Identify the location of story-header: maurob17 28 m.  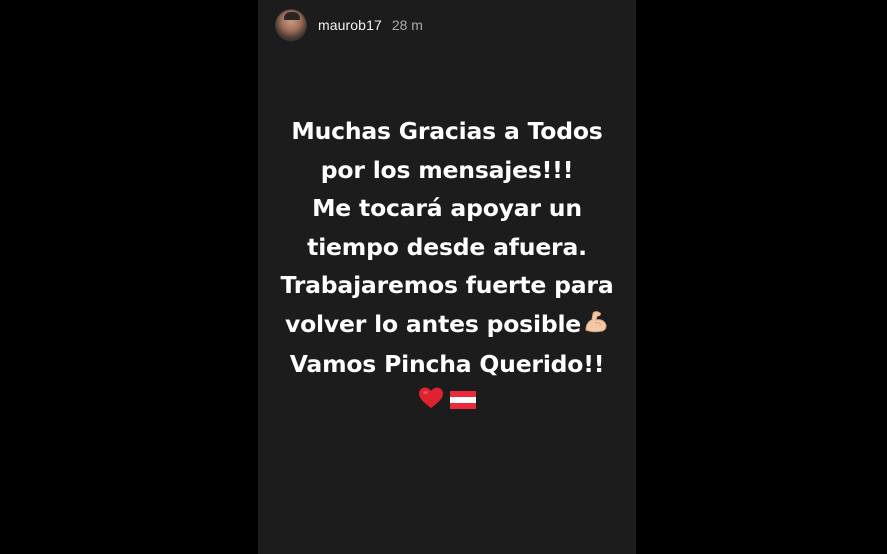
(349, 25).